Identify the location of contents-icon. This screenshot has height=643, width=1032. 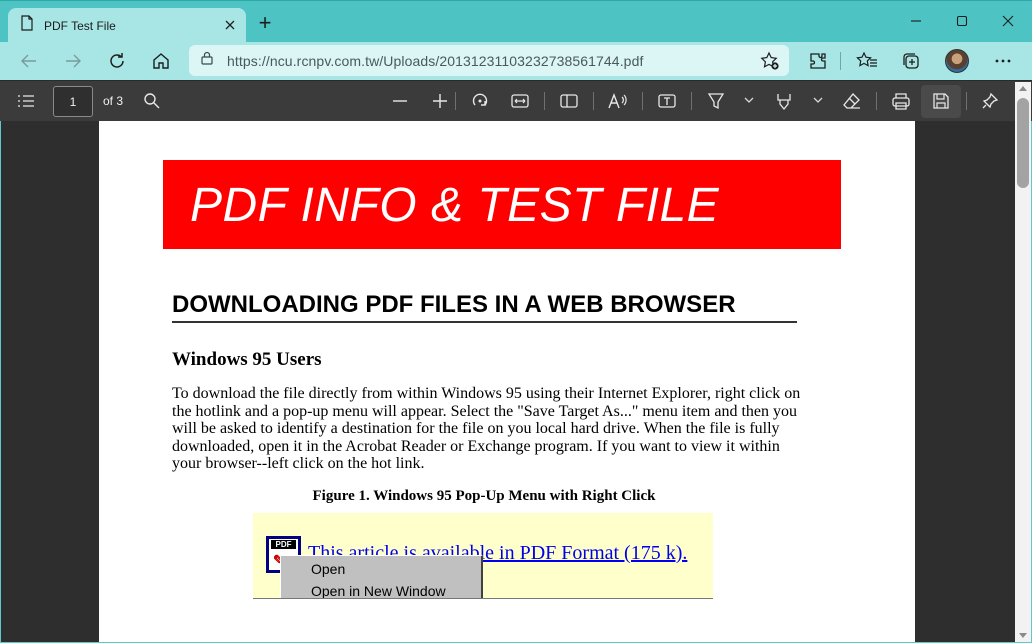
(26, 101).